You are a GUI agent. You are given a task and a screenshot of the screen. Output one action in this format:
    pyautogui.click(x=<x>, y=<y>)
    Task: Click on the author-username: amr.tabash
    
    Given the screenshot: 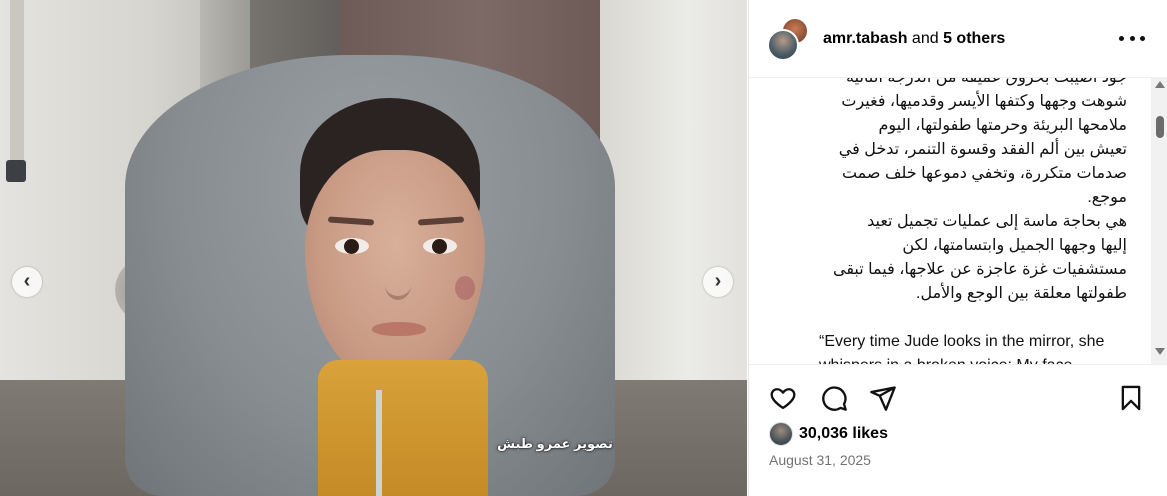 What is the action you would take?
    pyautogui.click(x=865, y=38)
    